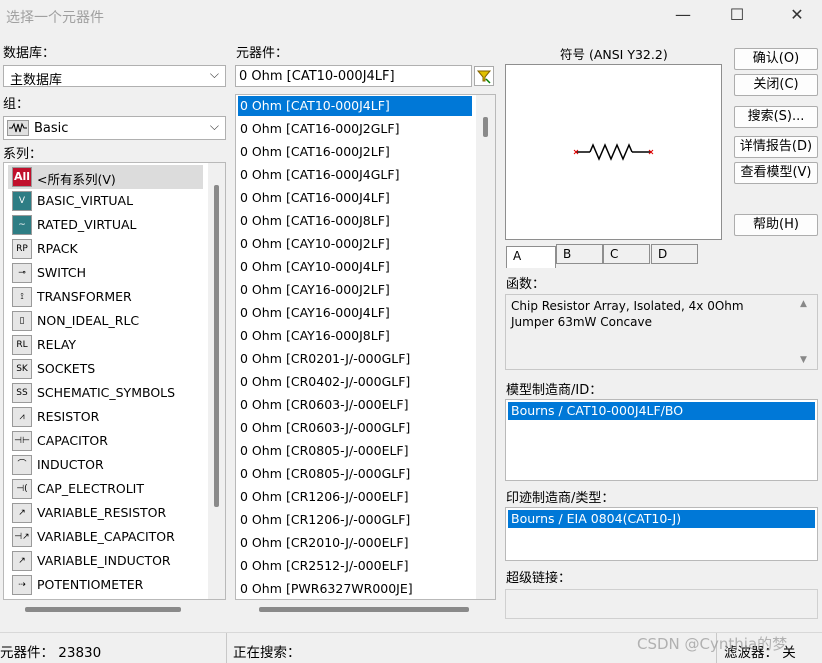 Image resolution: width=822 pixels, height=663 pixels. I want to click on component-part-number: [CR0603-J/-000GLF], so click(348, 427).